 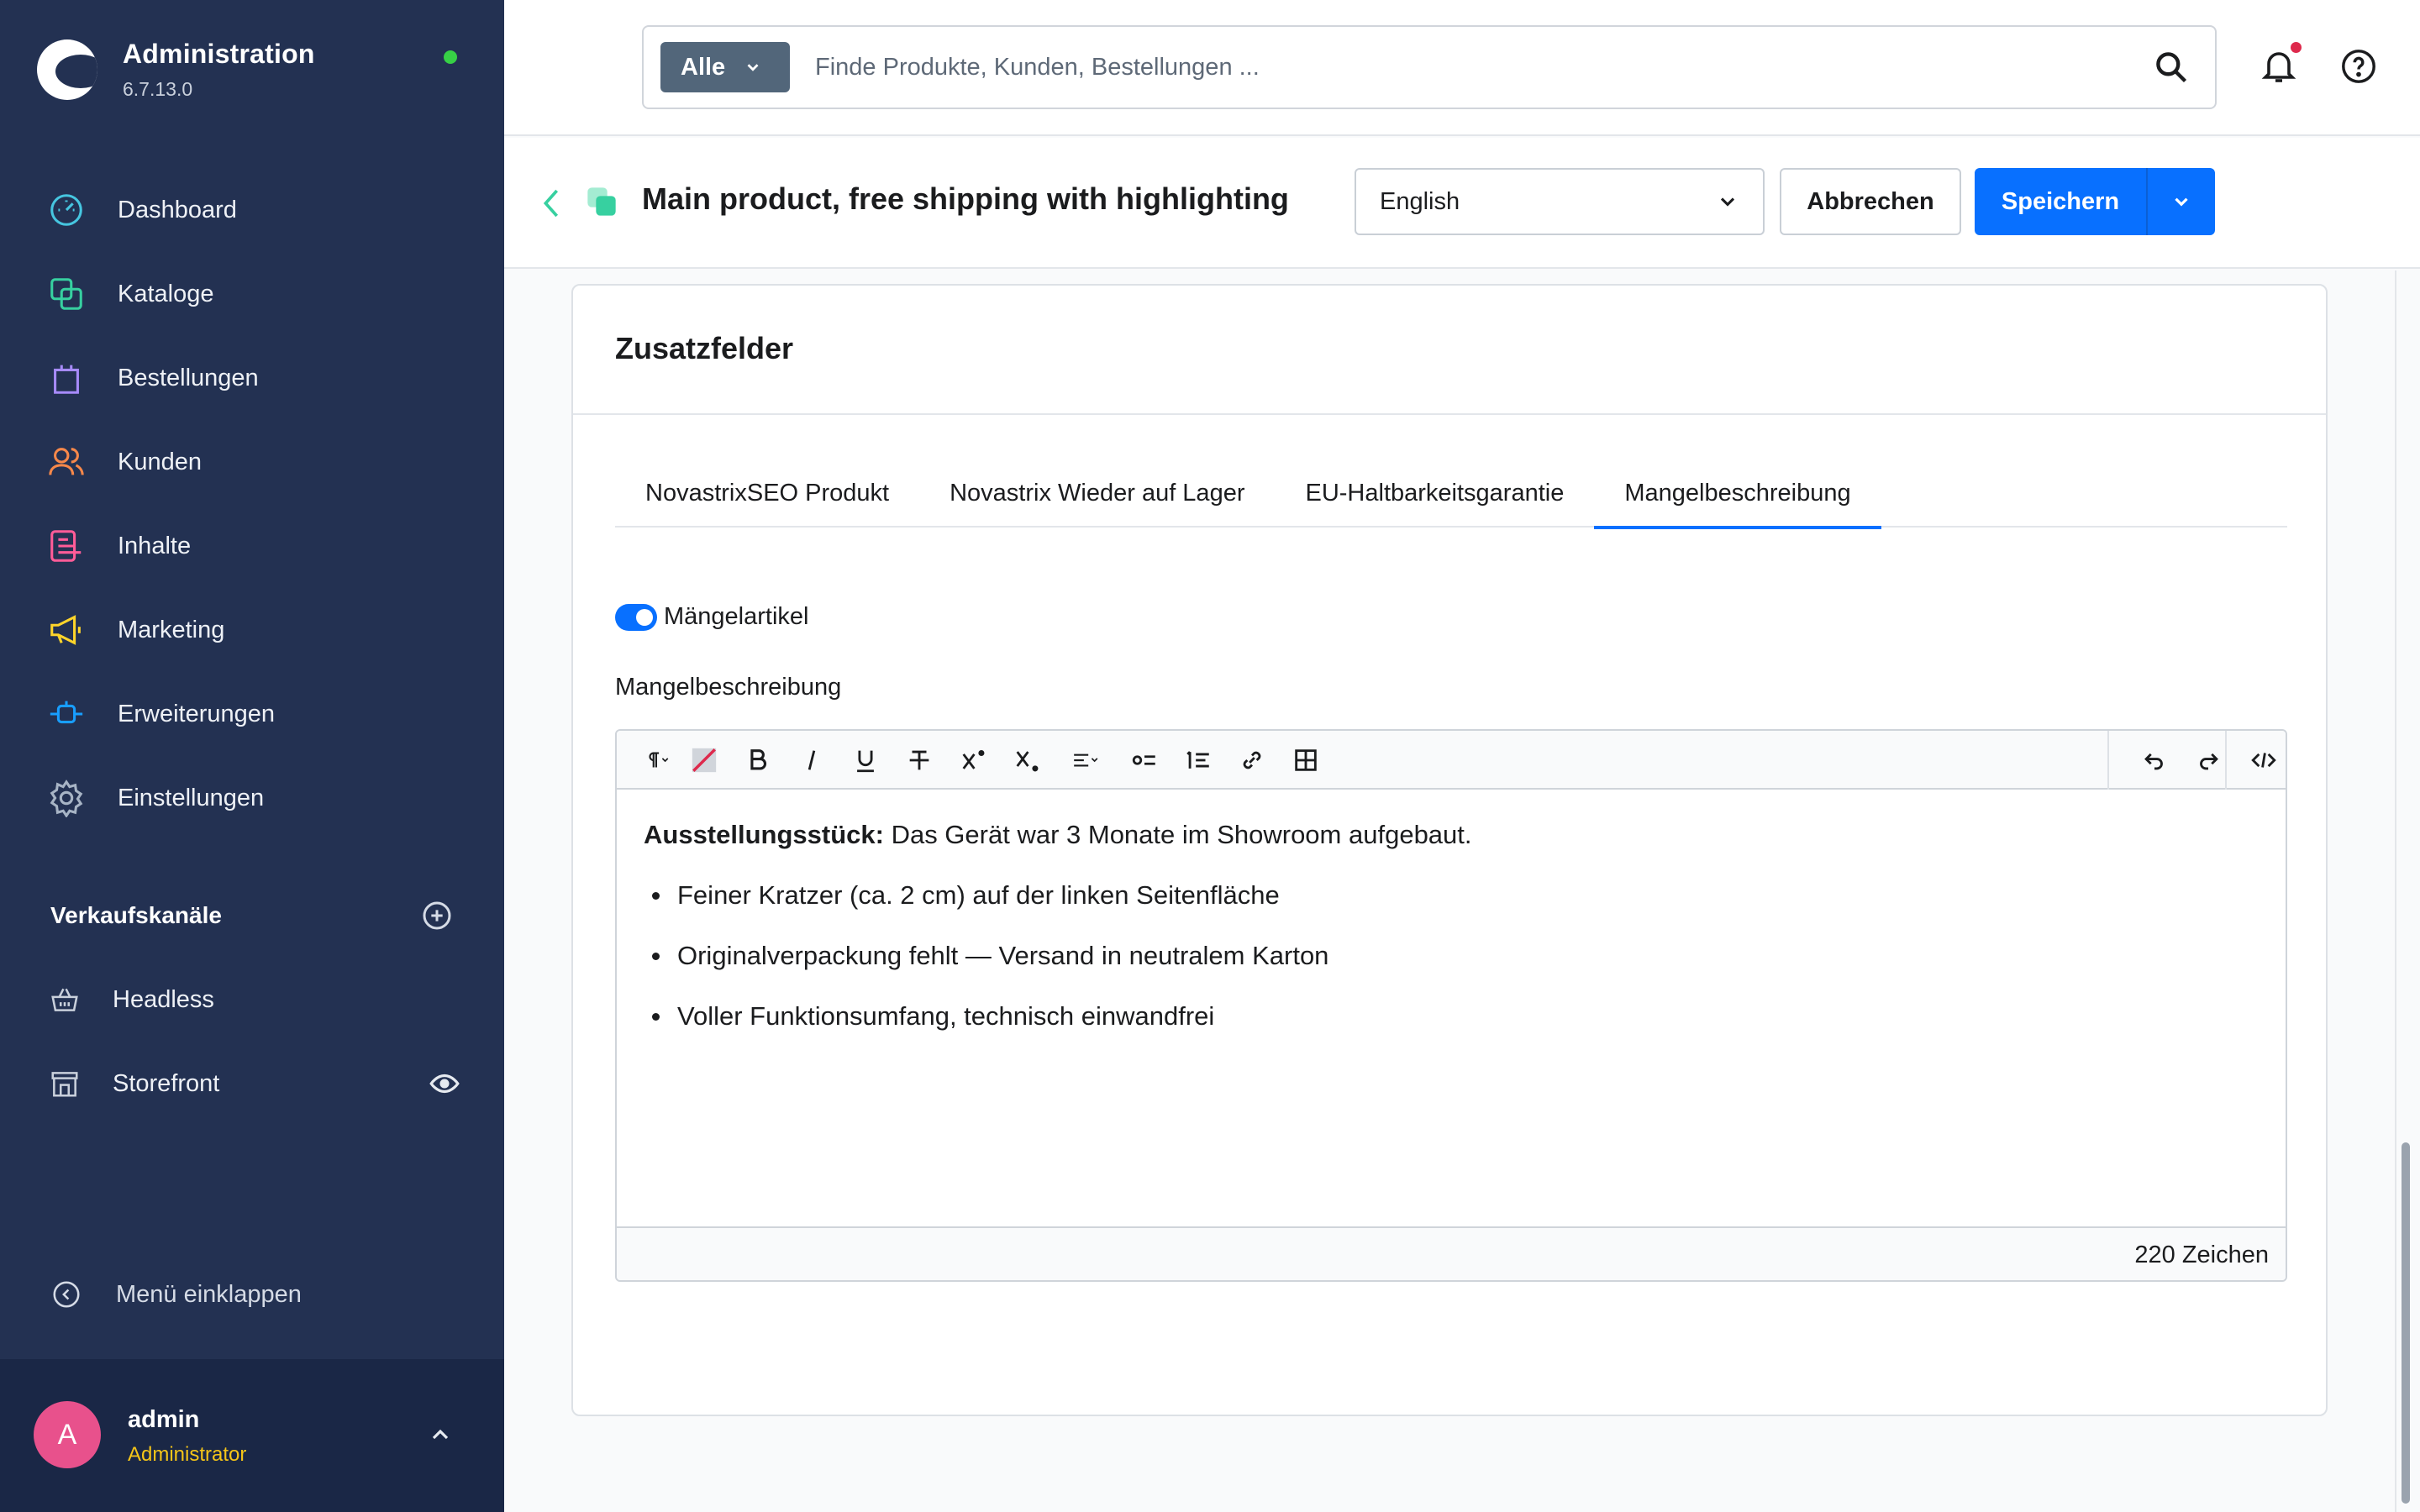 I want to click on back-arrow-icon, so click(x=552, y=203).